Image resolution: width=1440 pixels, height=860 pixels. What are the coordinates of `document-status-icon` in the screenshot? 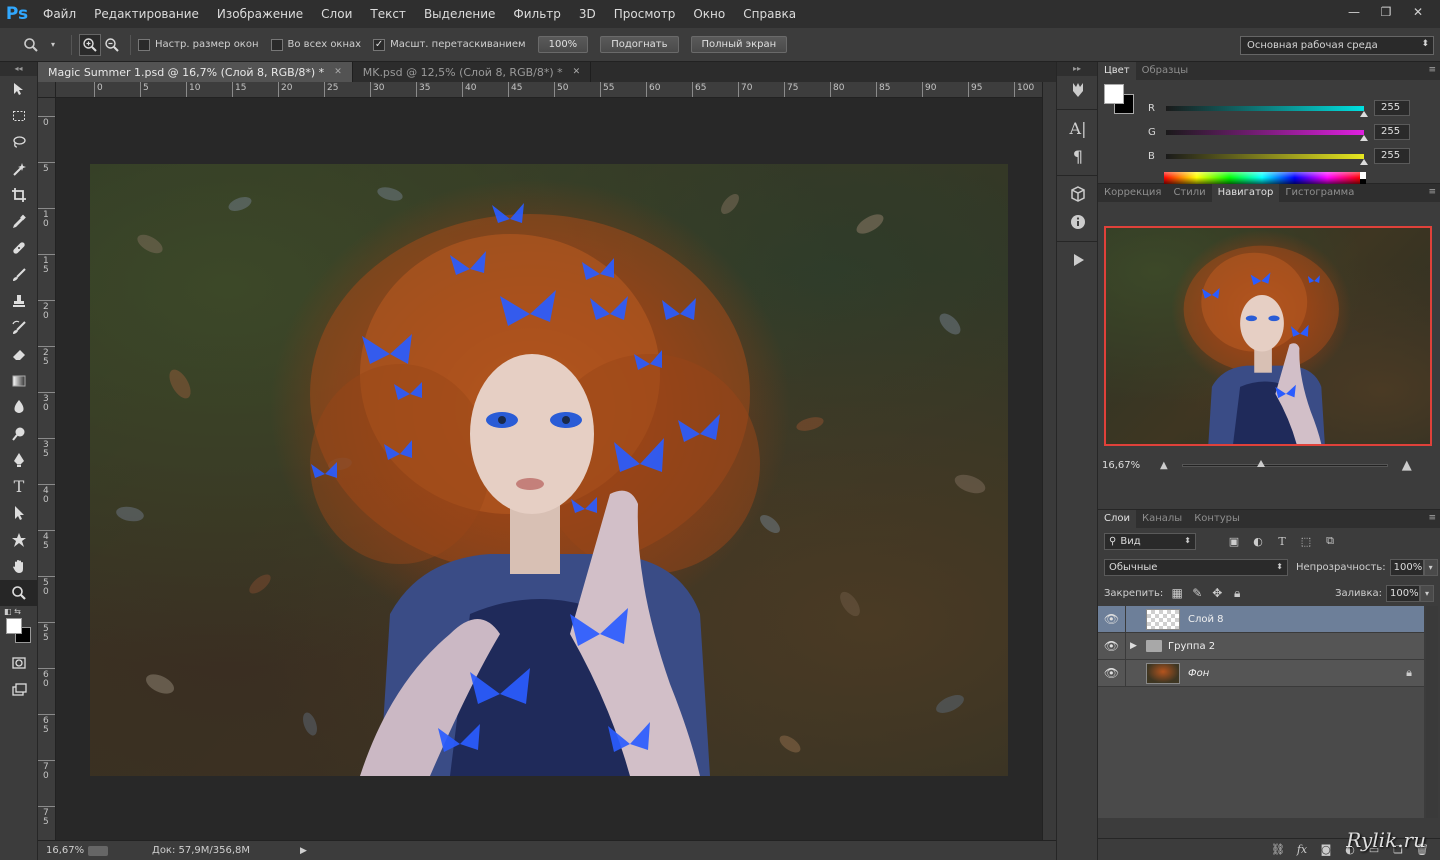 It's located at (98, 850).